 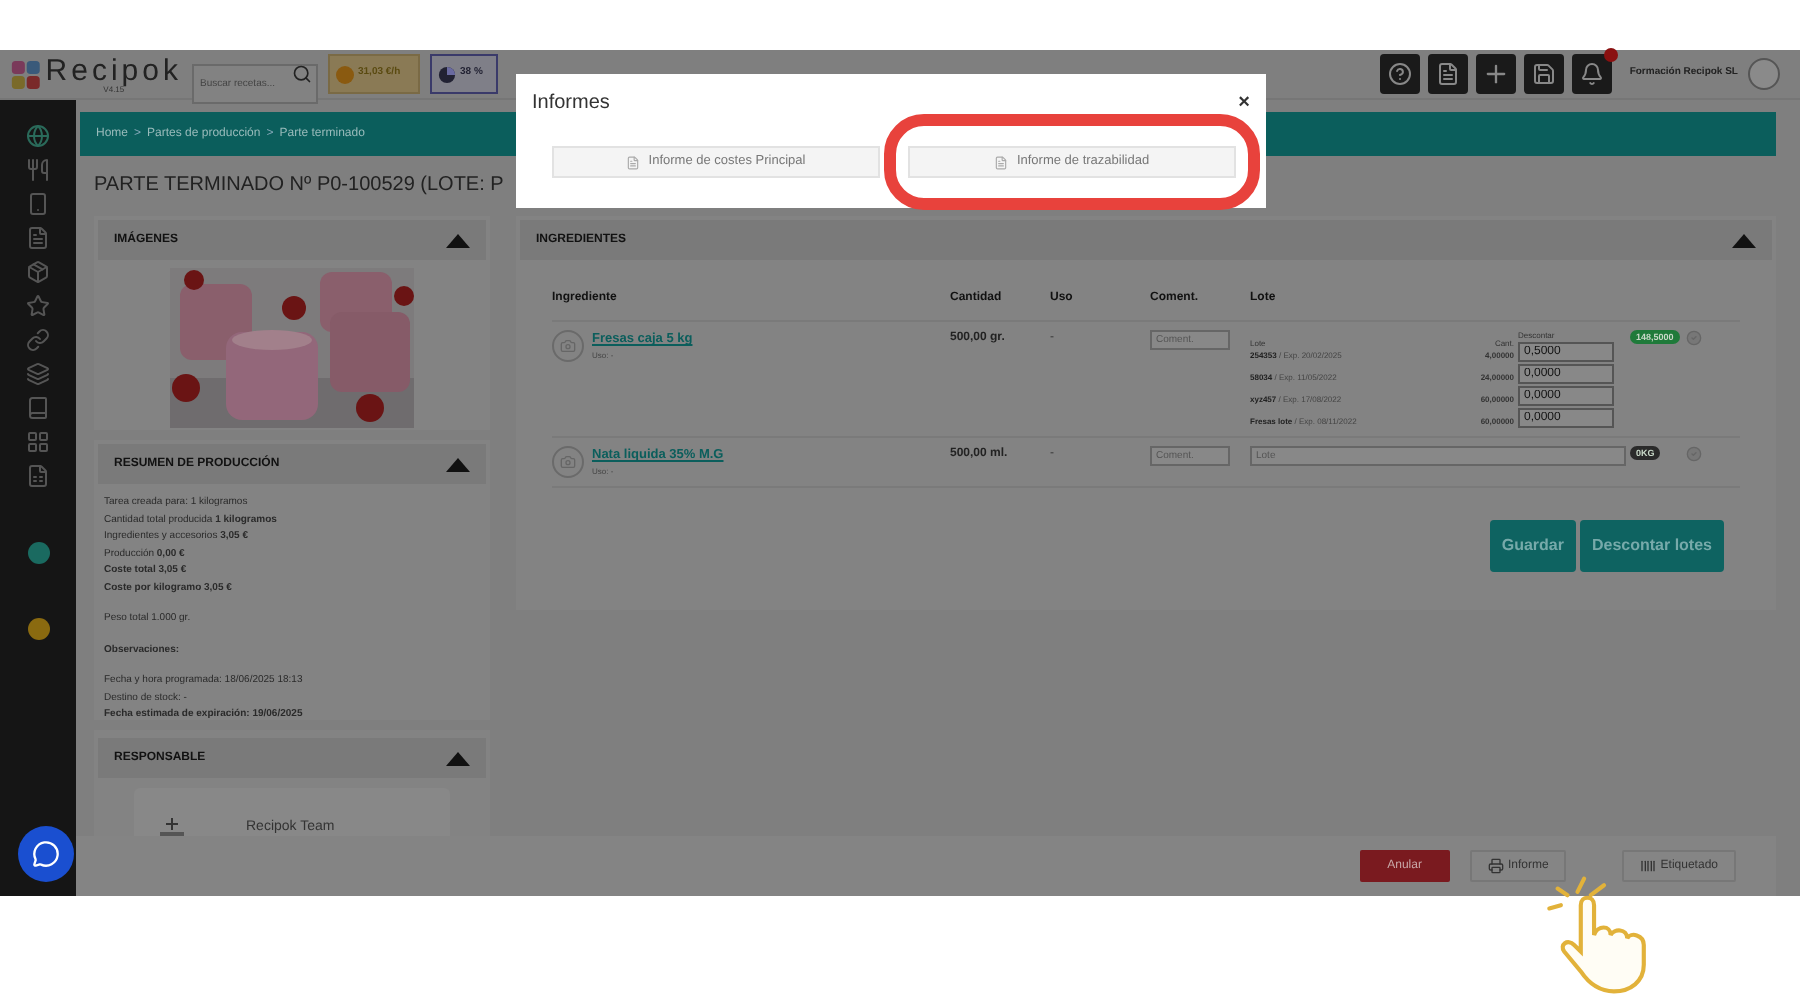 I want to click on save-button, so click(x=1543, y=74).